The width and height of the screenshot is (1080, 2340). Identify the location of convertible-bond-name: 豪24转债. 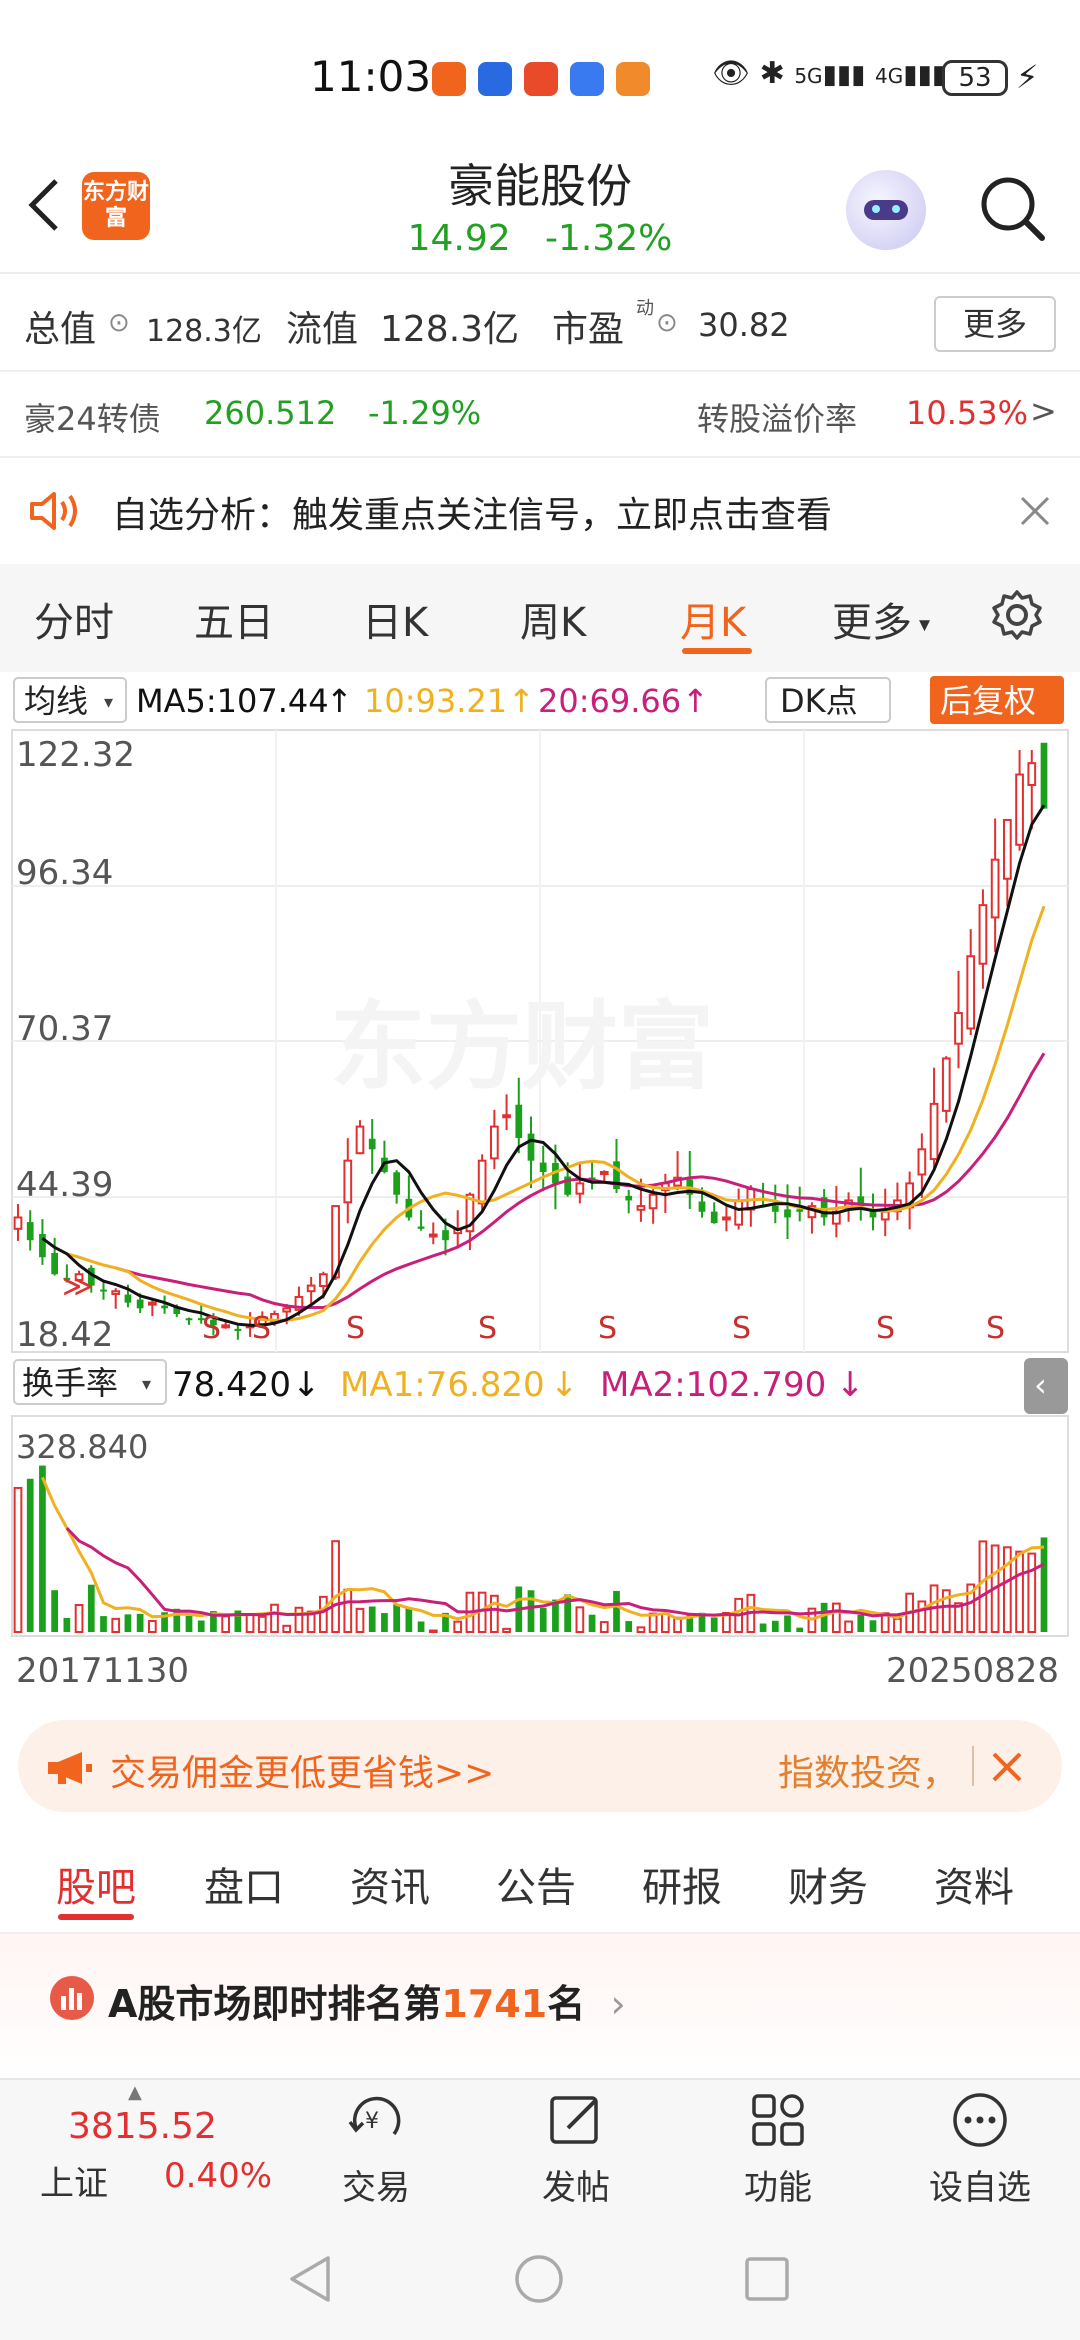
(92, 417).